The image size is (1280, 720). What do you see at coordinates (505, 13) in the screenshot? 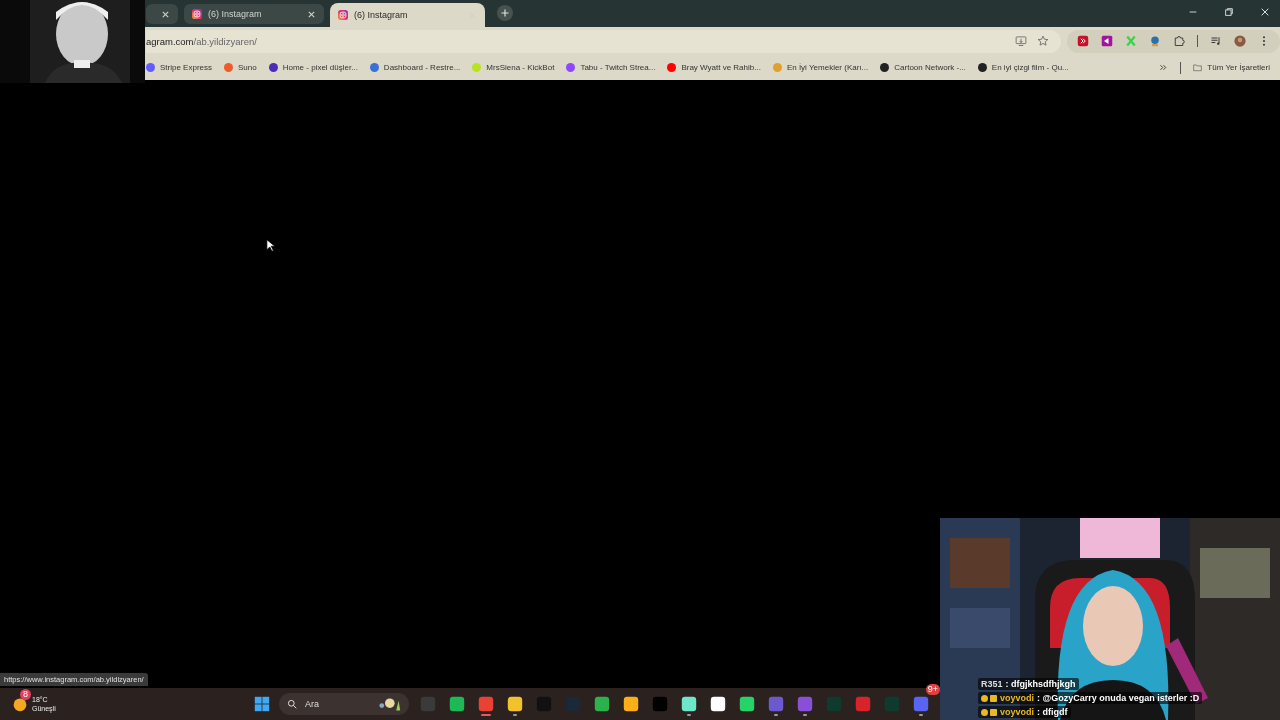
I see `new-tab-button` at bounding box center [505, 13].